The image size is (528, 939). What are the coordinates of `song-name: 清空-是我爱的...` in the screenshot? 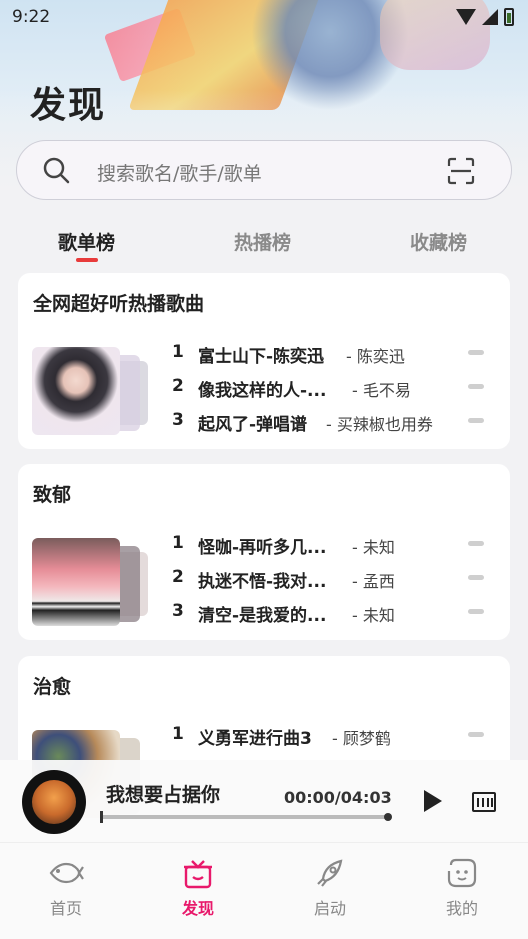 It's located at (262, 616).